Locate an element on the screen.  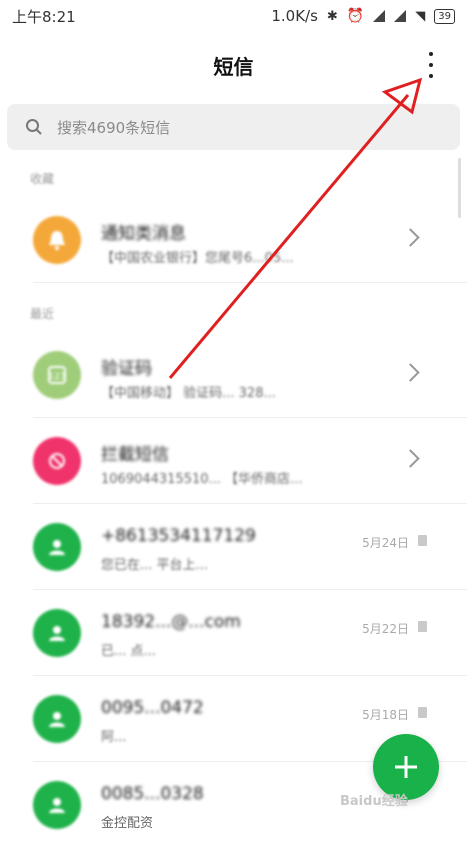
item-title: 通知类消息 is located at coordinates (143, 234).